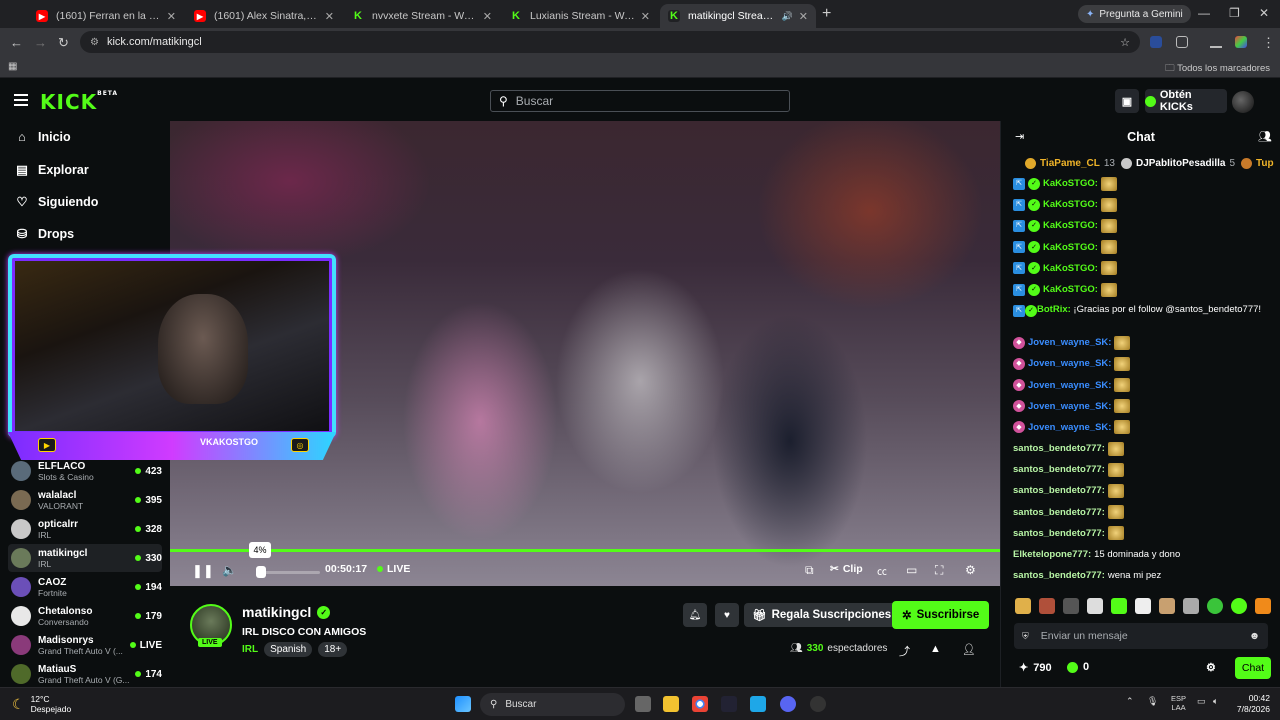 The image size is (1280, 720). What do you see at coordinates (1257, 163) in the screenshot?
I see `gifter: Tup` at bounding box center [1257, 163].